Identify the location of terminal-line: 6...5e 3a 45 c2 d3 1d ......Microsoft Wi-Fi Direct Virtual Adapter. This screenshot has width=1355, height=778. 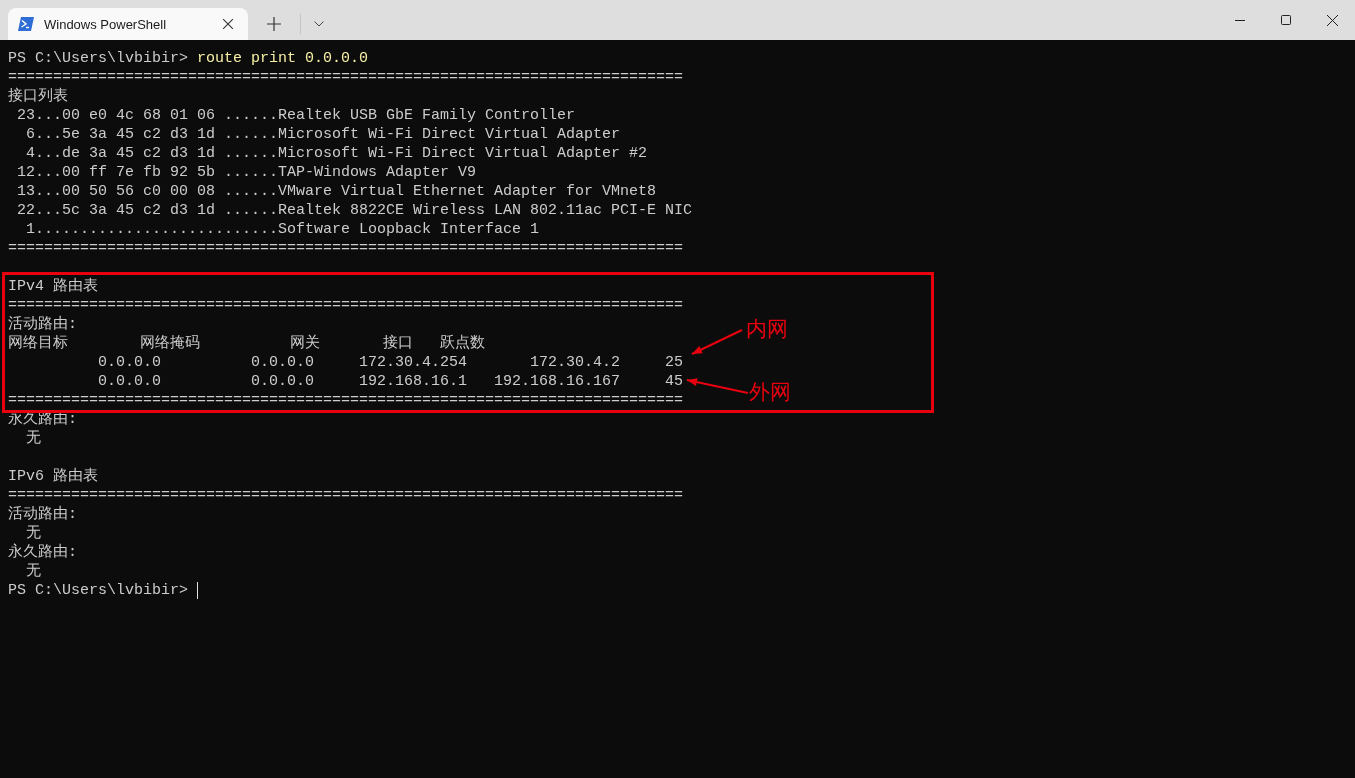
(323, 134).